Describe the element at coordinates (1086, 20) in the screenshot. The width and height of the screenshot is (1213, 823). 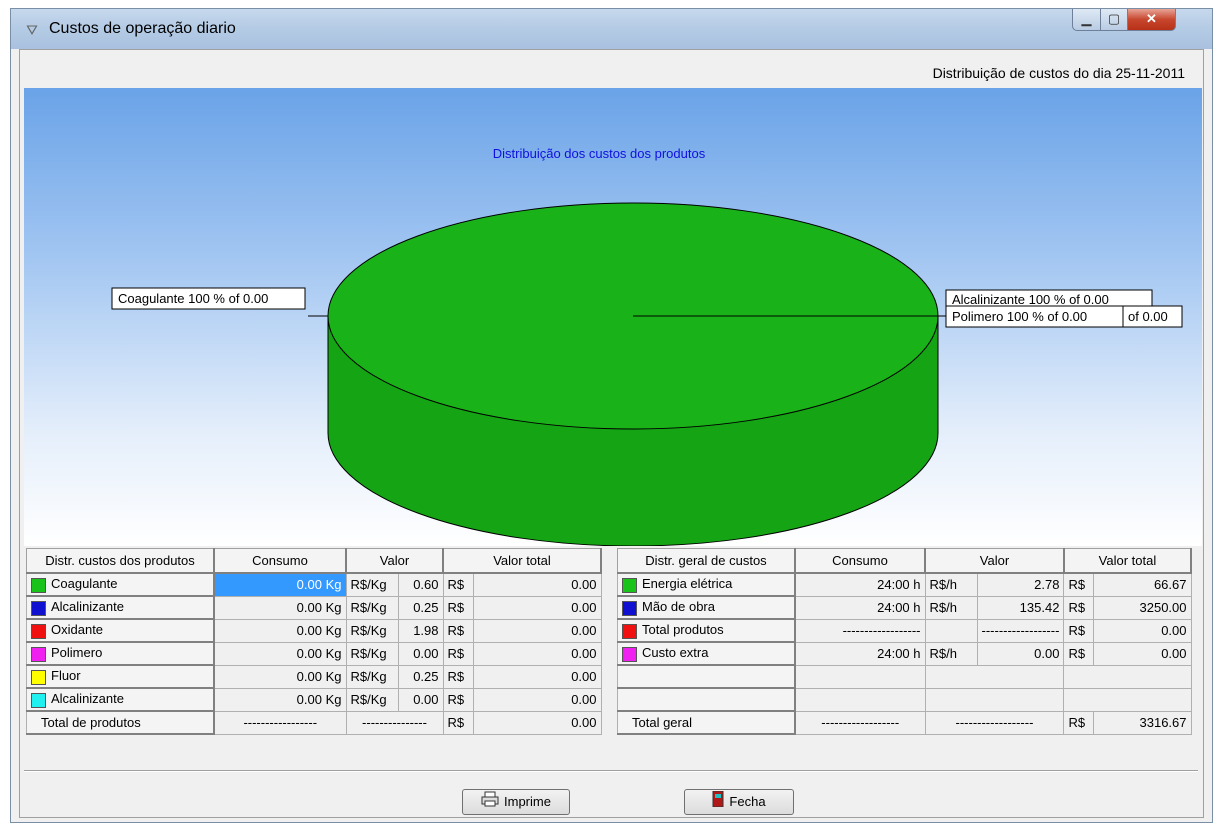
I see `minimize-button: ▁` at that location.